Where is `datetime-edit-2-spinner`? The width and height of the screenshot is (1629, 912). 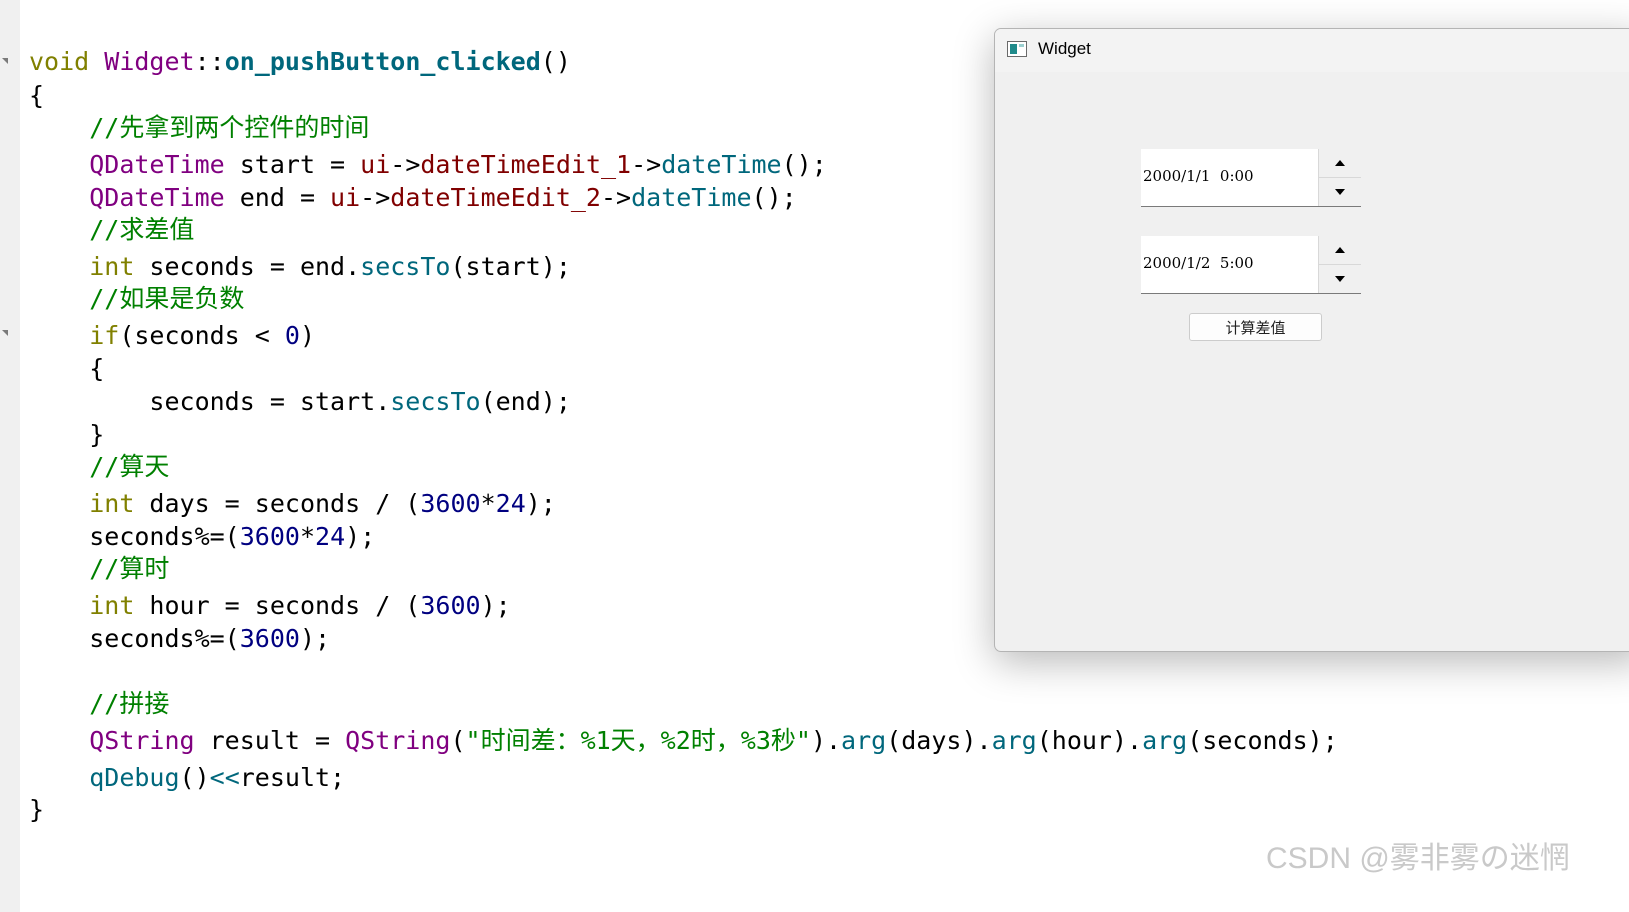 datetime-edit-2-spinner is located at coordinates (1339, 264).